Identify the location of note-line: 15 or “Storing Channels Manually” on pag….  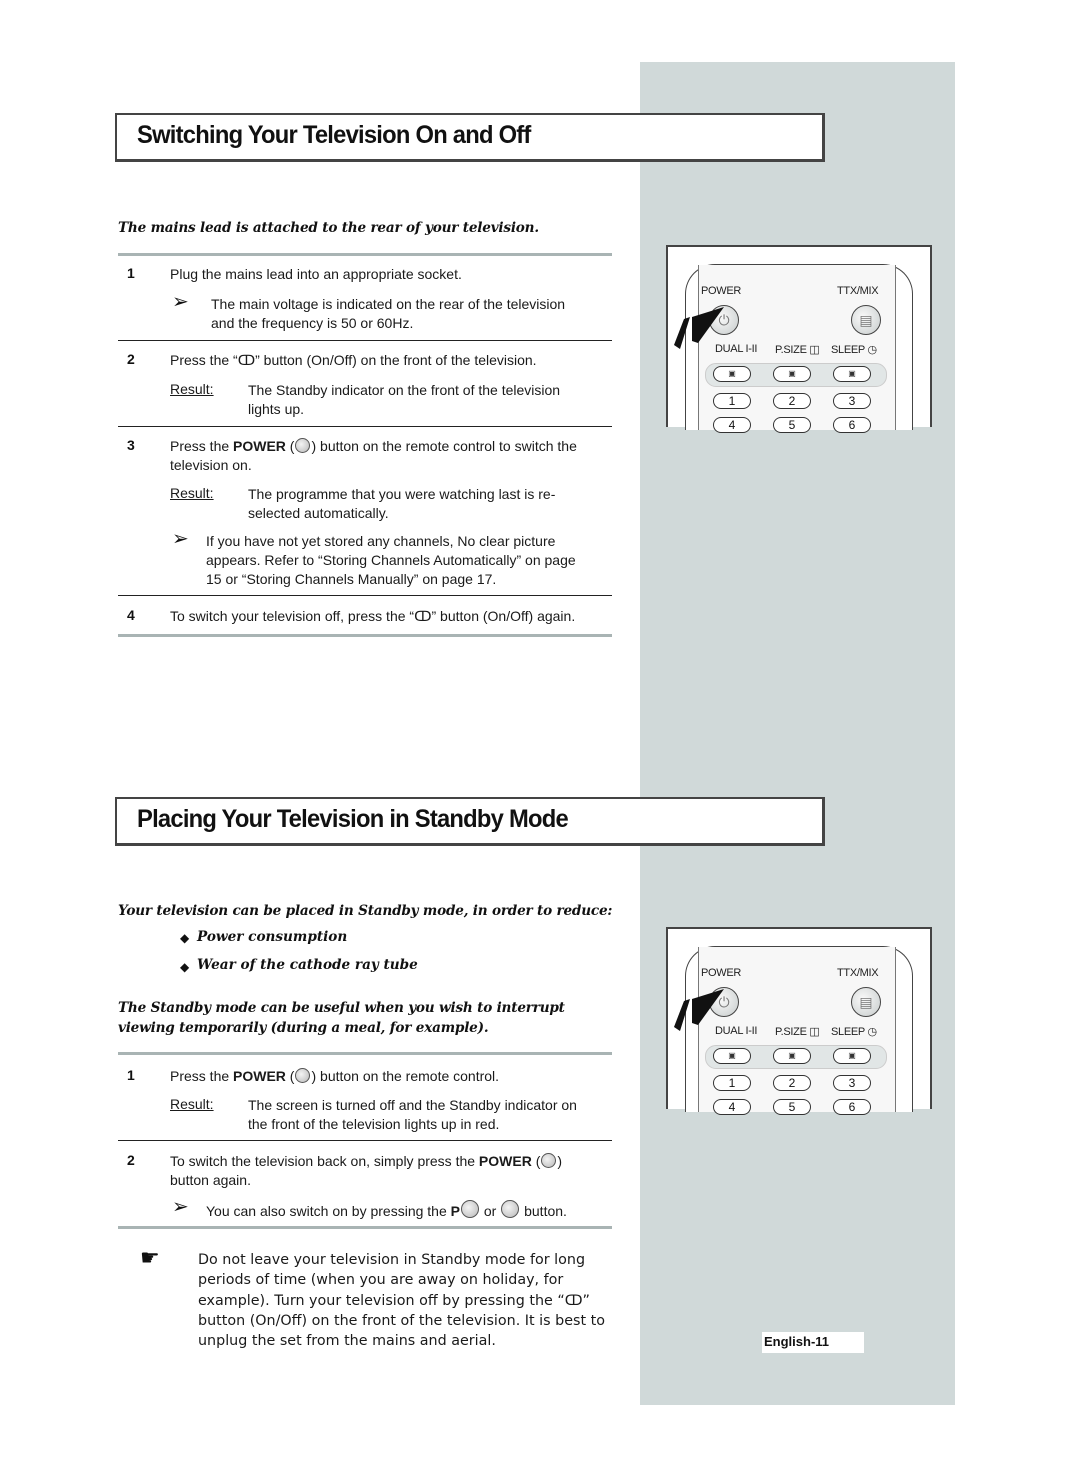
(351, 579).